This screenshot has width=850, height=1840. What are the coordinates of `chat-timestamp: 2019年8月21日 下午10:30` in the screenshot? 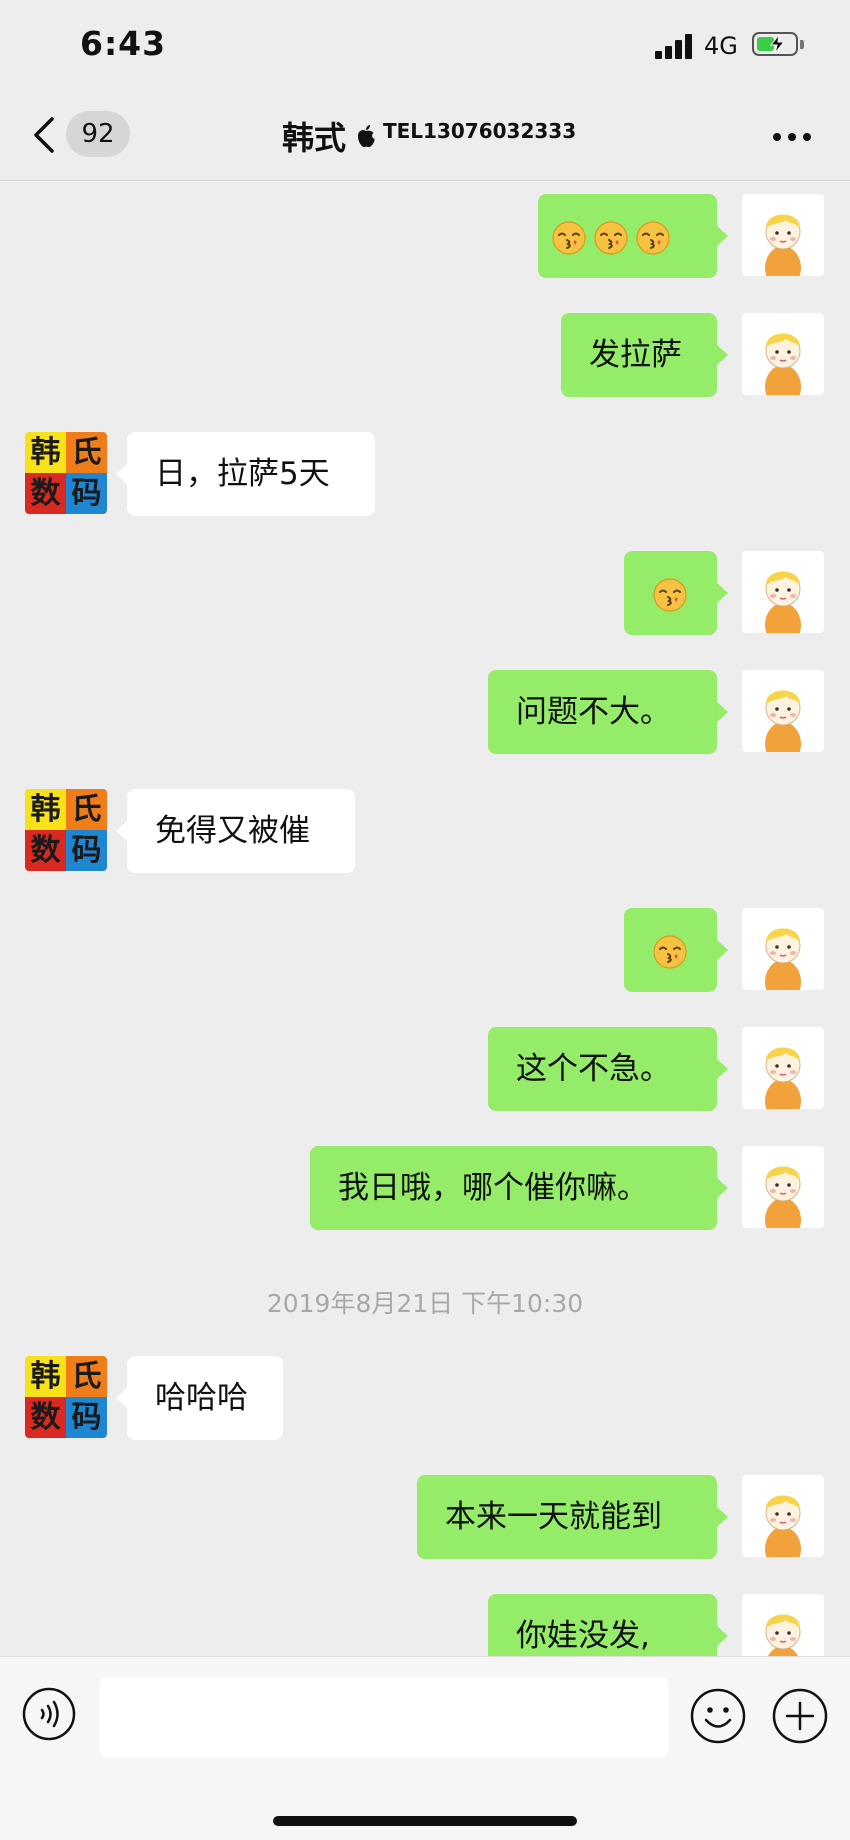 It's located at (425, 1303).